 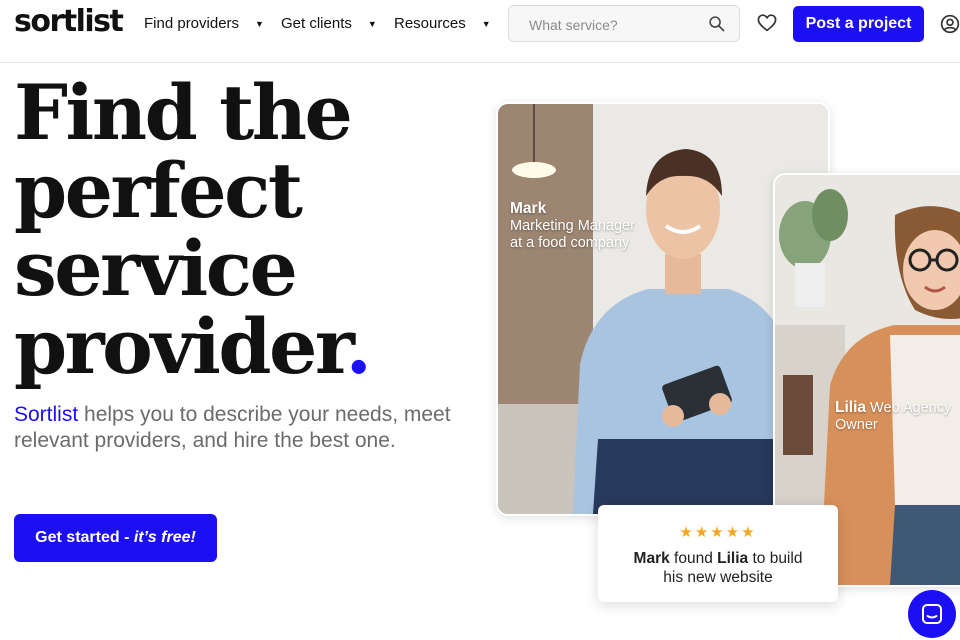 I want to click on user-icon, so click(x=950, y=24).